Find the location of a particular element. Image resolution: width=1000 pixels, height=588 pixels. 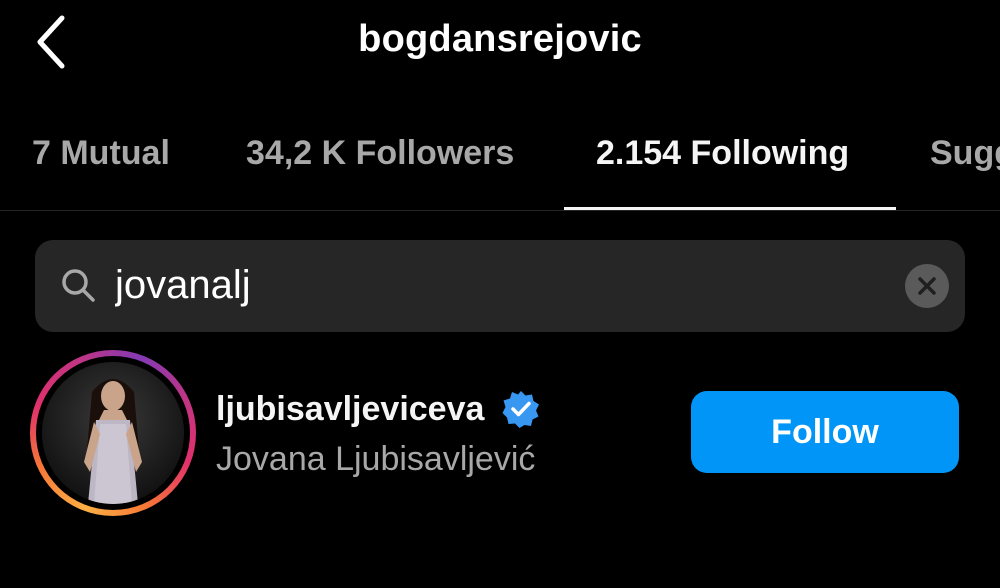

tab-mutual: 7 Mutual is located at coordinates (101, 153).